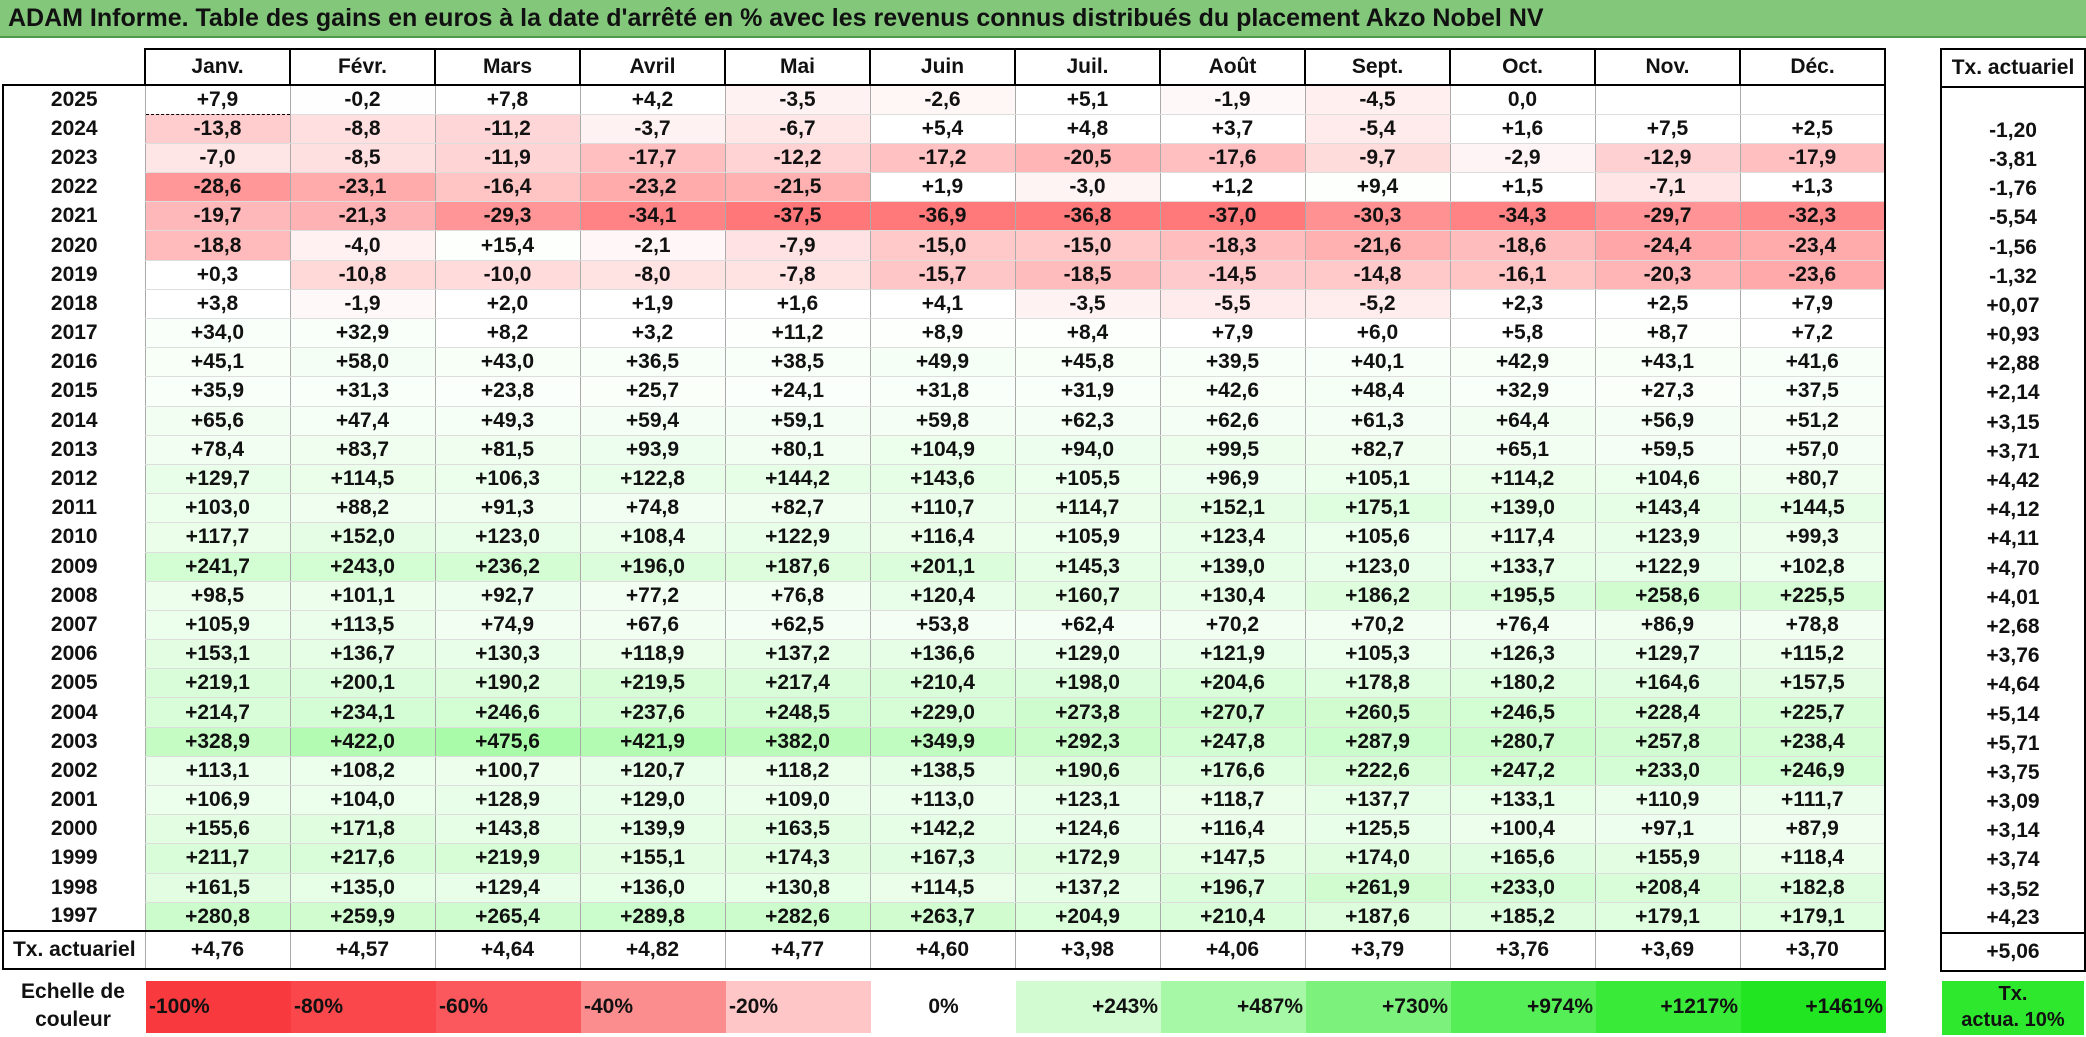 This screenshot has height=1037, width=2086. What do you see at coordinates (1087, 537) in the screenshot?
I see `gain-cell: +105,9` at bounding box center [1087, 537].